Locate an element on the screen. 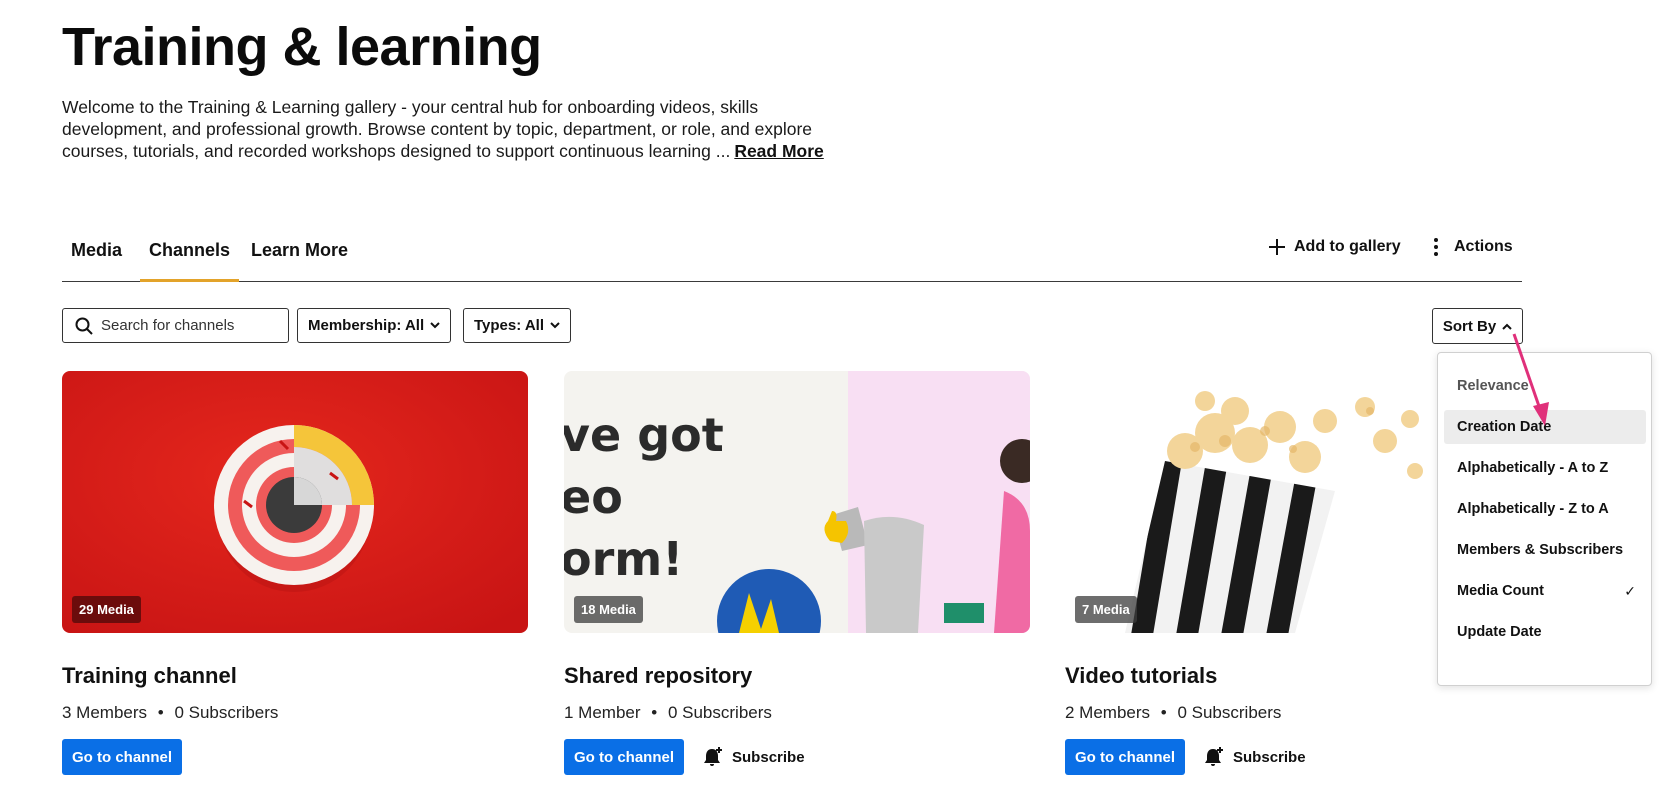 Image resolution: width=1680 pixels, height=804 pixels. sort-option-a-to-z: Alphabetically - A to Z is located at coordinates (1545, 468).